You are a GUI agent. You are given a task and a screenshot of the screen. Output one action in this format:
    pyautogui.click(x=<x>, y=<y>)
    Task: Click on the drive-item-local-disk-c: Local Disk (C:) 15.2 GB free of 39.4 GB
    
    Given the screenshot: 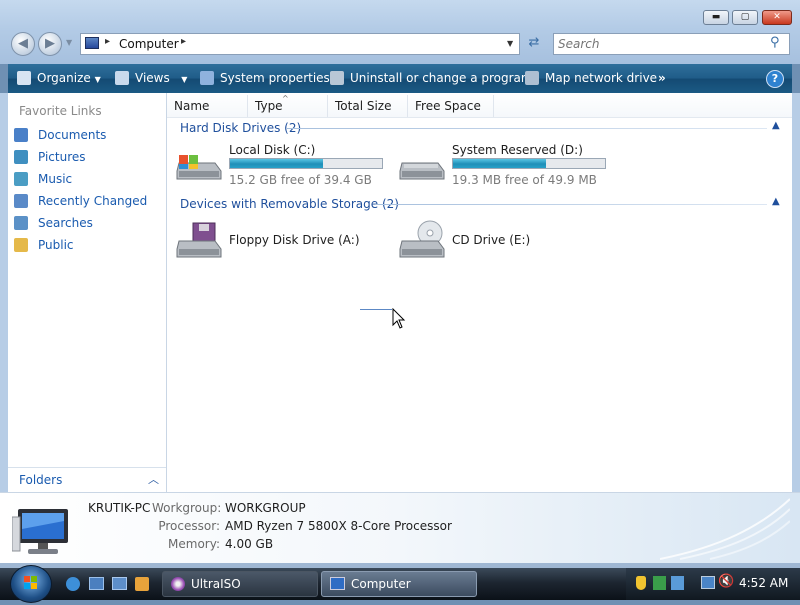 What is the action you would take?
    pyautogui.click(x=280, y=165)
    